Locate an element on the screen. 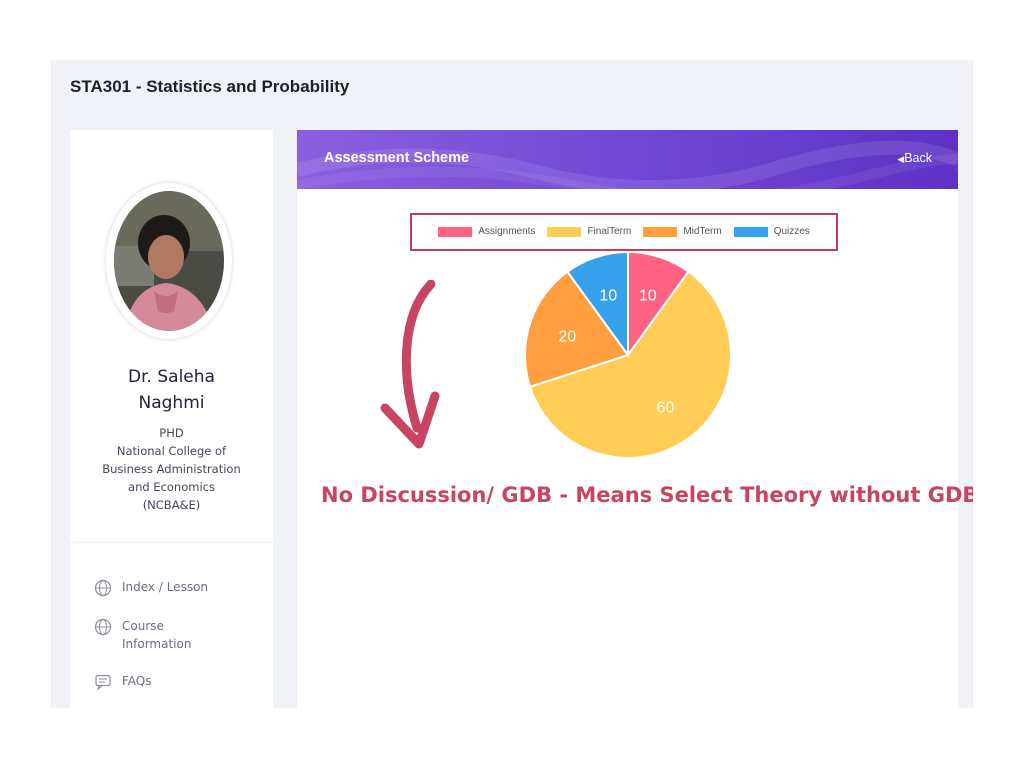 This screenshot has height=768, width=1024. sidebar-item-label: Course Information is located at coordinates (157, 635).